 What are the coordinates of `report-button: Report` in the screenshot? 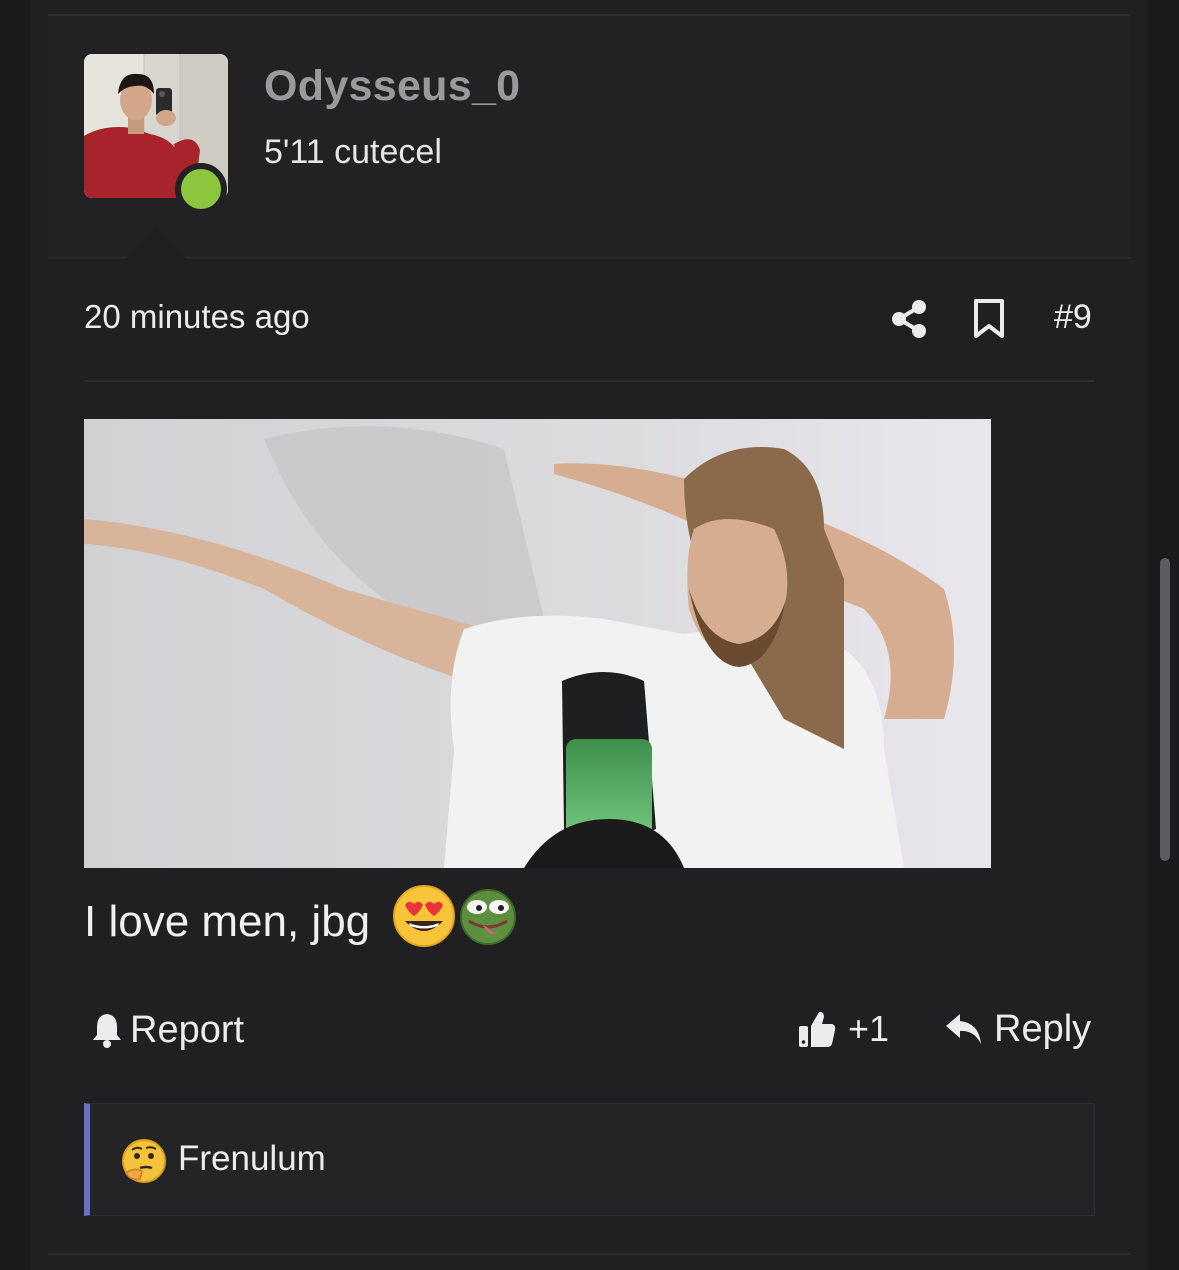 It's located at (167, 1030).